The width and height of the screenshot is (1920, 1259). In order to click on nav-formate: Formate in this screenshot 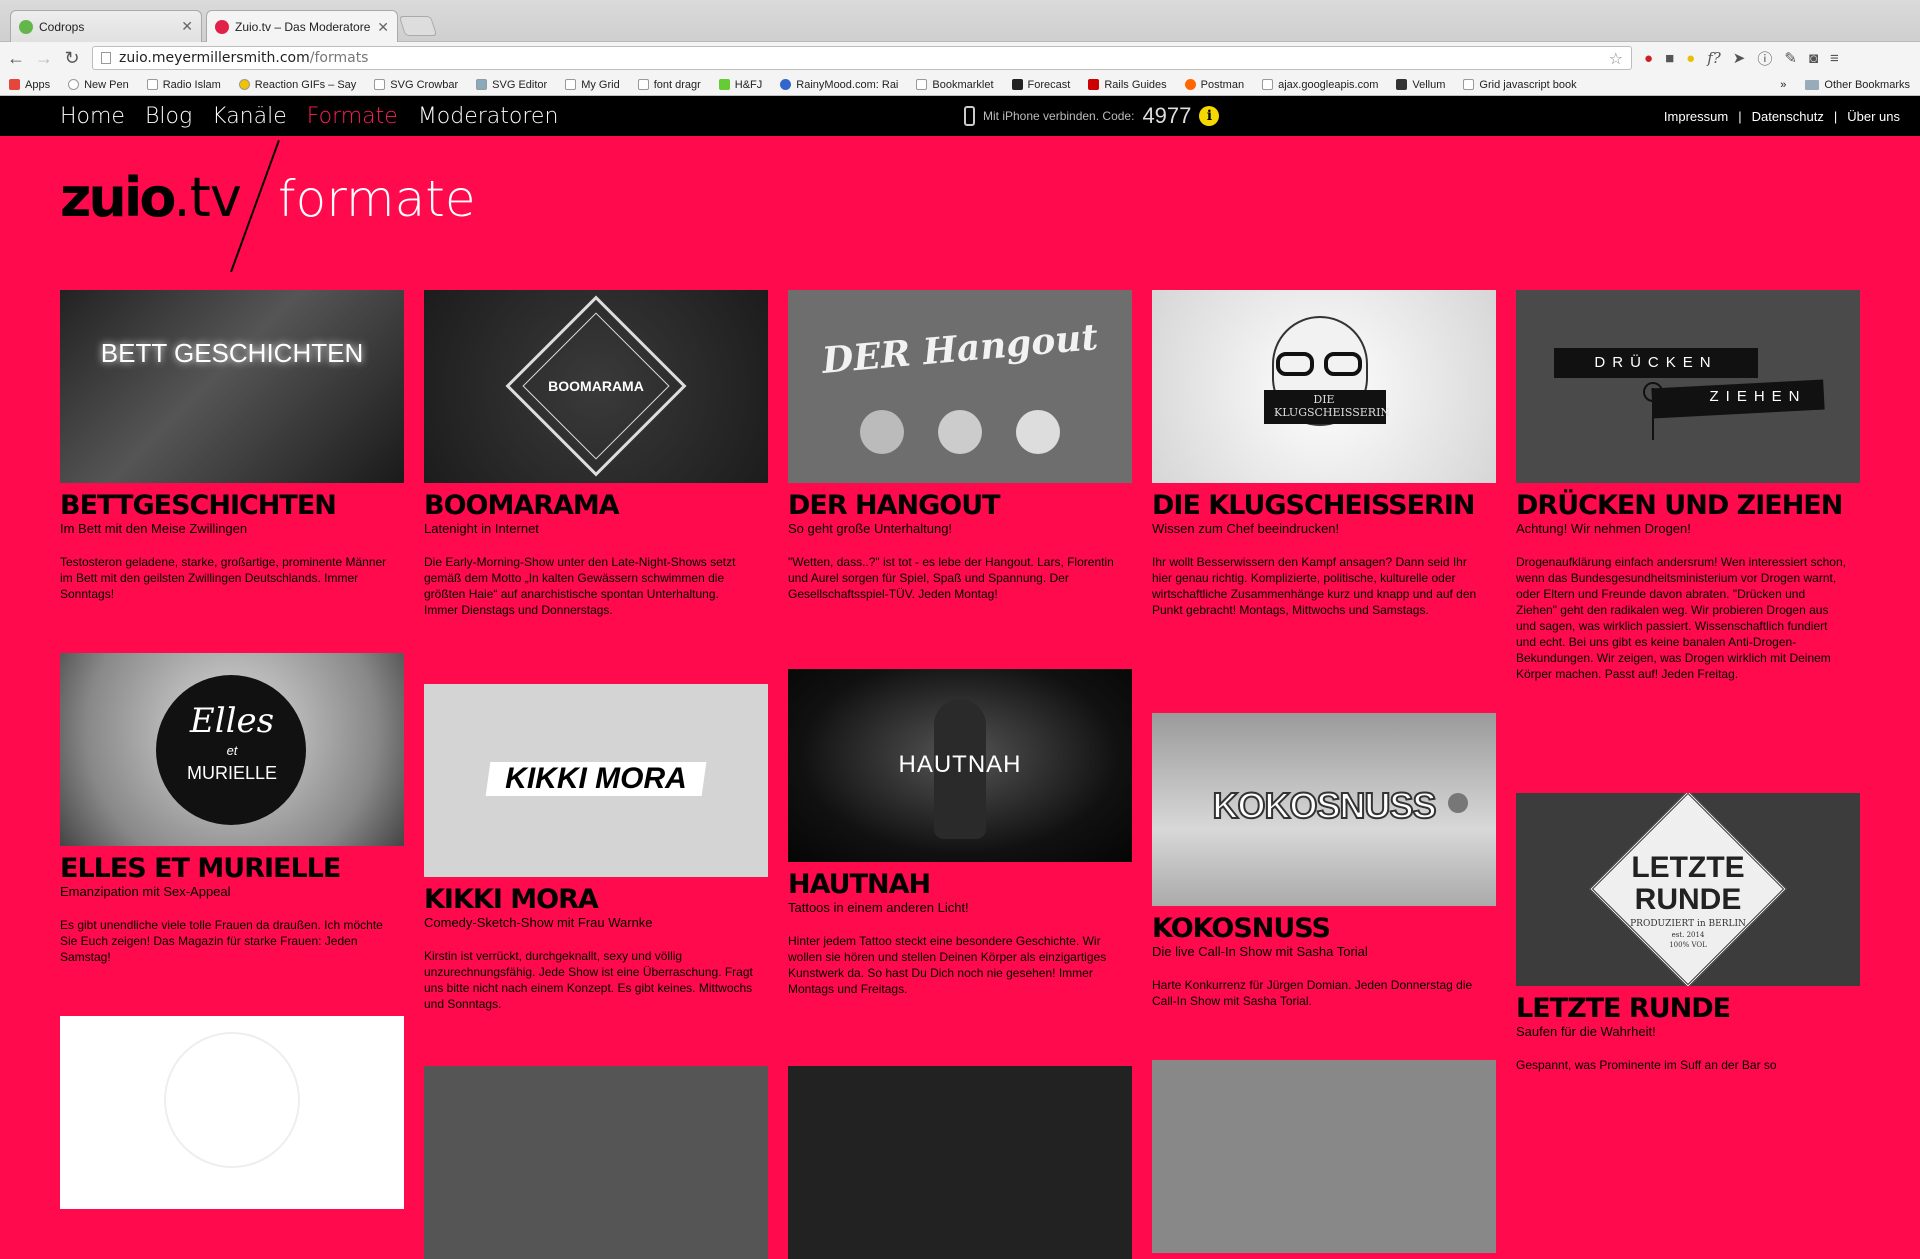, I will do `click(352, 116)`.